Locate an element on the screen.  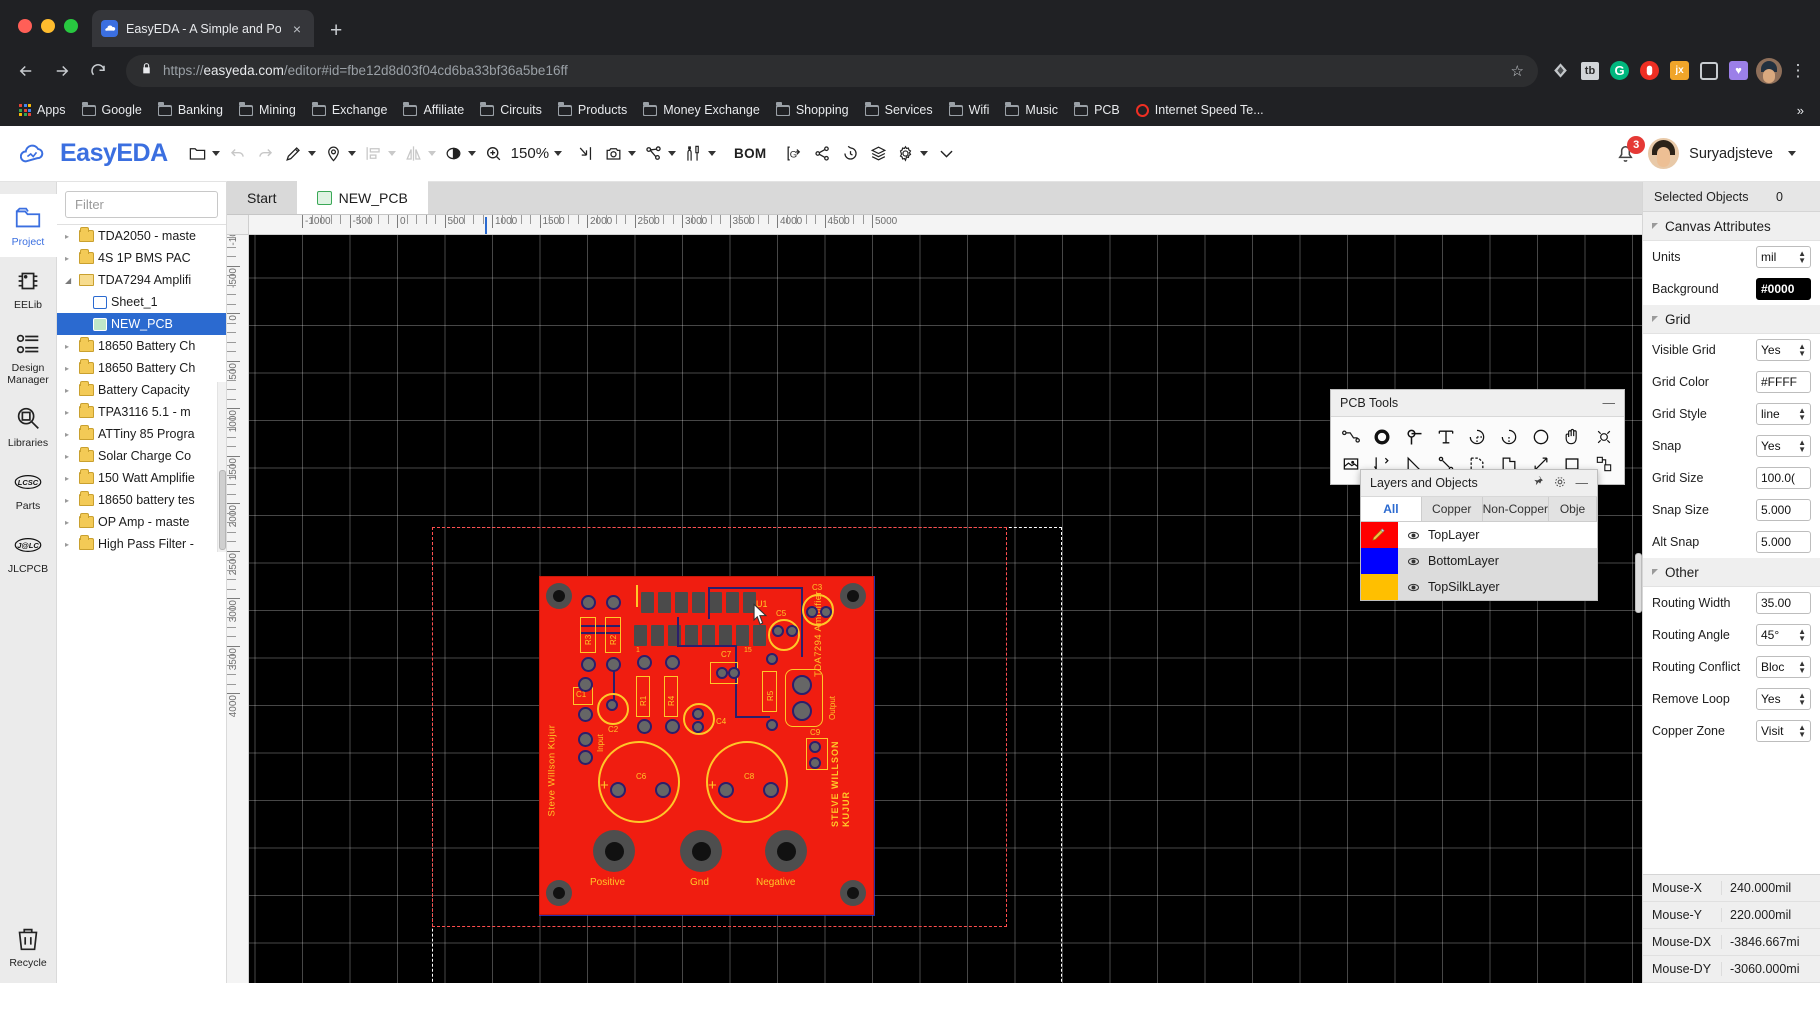
pad-icon is located at coordinates (1383, 436).